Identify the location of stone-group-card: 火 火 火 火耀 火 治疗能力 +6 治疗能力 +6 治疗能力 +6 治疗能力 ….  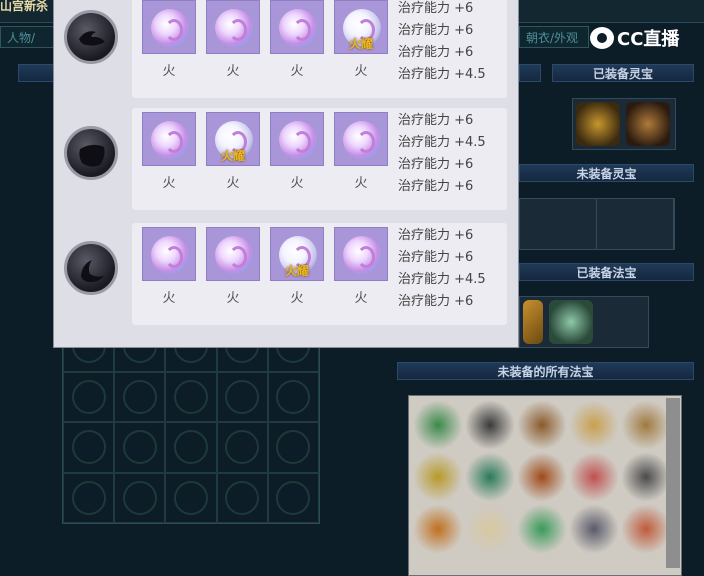
(319, 49).